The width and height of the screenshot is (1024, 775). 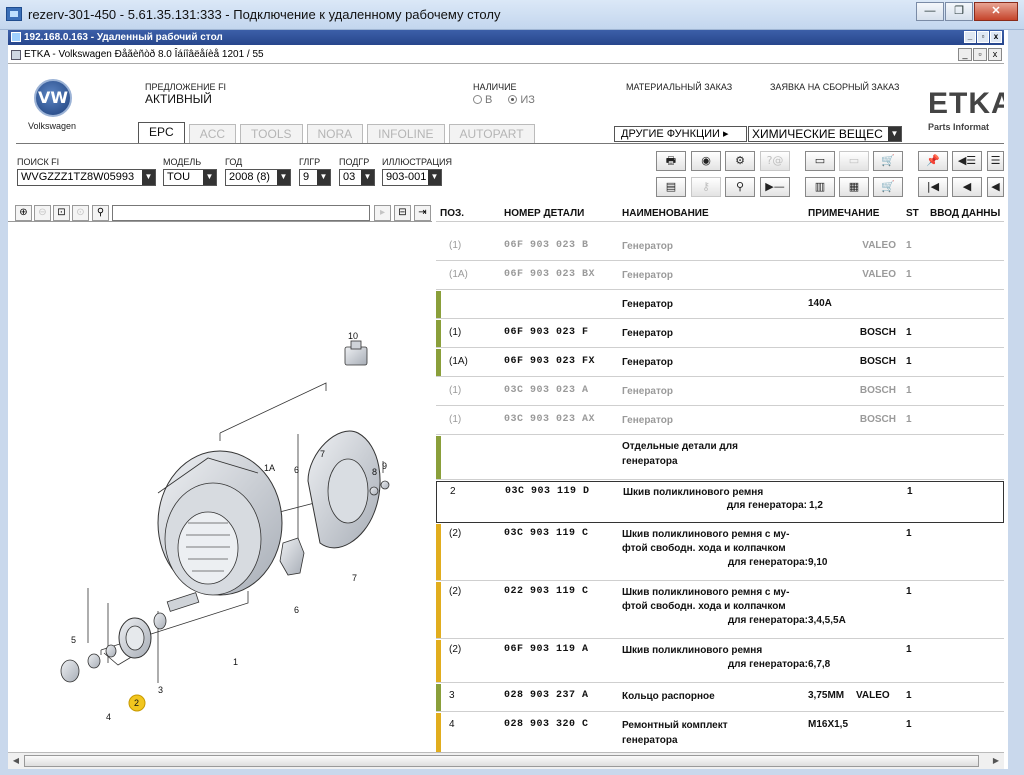 I want to click on tab-epc: EPC, so click(x=161, y=132).